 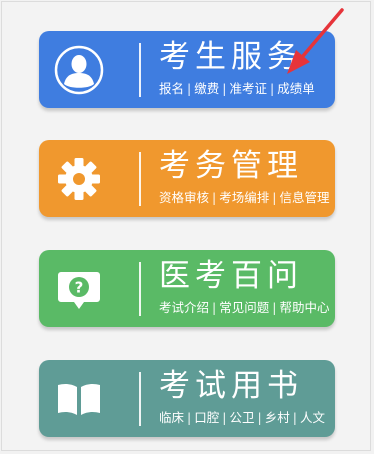 What do you see at coordinates (231, 276) in the screenshot?
I see `card-title: 医考百问` at bounding box center [231, 276].